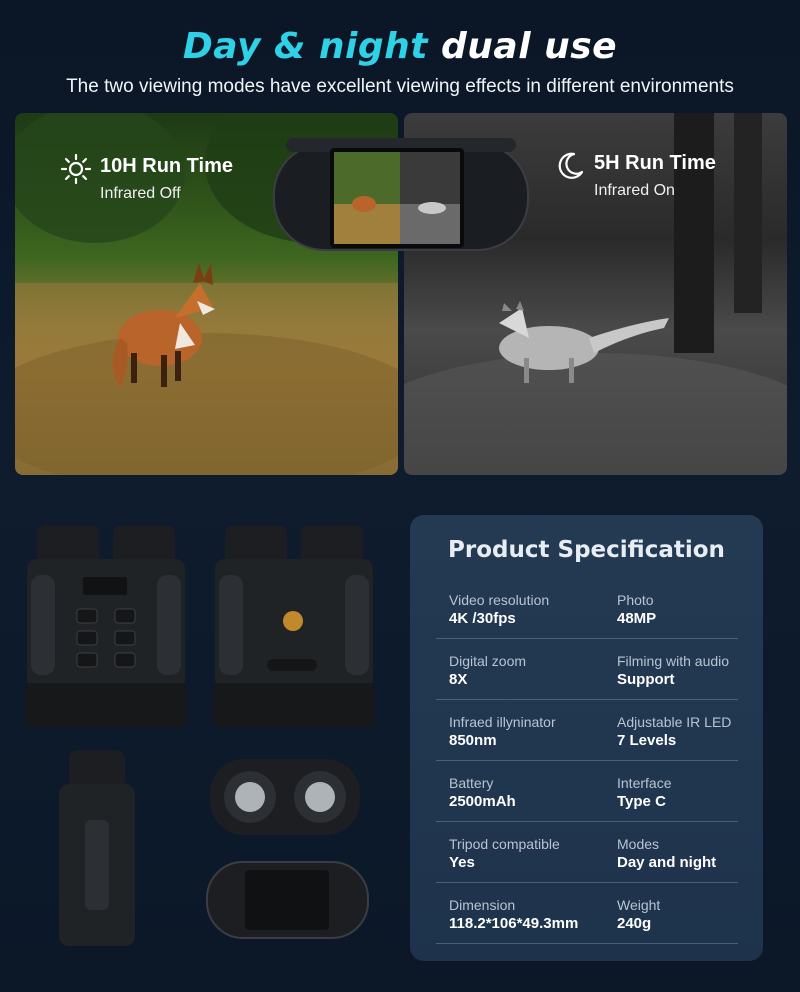 Image resolution: width=800 pixels, height=992 pixels. I want to click on night-runtime: 5H Run Time, so click(655, 163).